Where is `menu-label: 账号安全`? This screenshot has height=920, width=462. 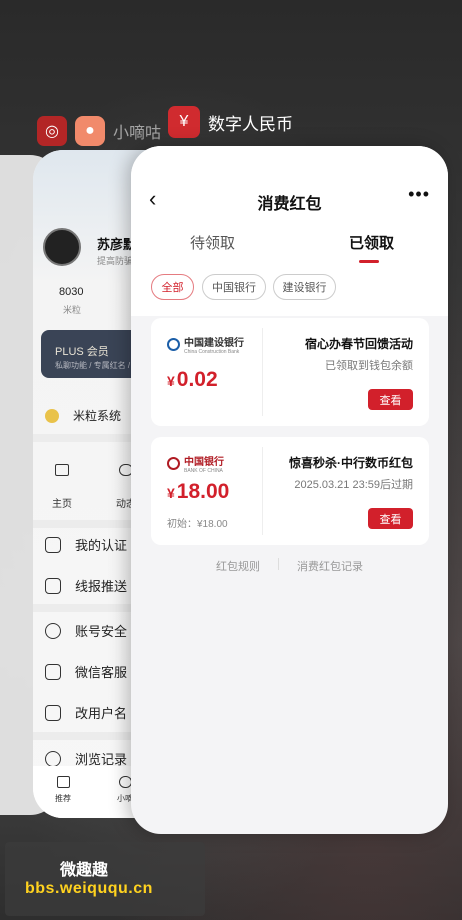
menu-label: 账号安全 is located at coordinates (101, 631).